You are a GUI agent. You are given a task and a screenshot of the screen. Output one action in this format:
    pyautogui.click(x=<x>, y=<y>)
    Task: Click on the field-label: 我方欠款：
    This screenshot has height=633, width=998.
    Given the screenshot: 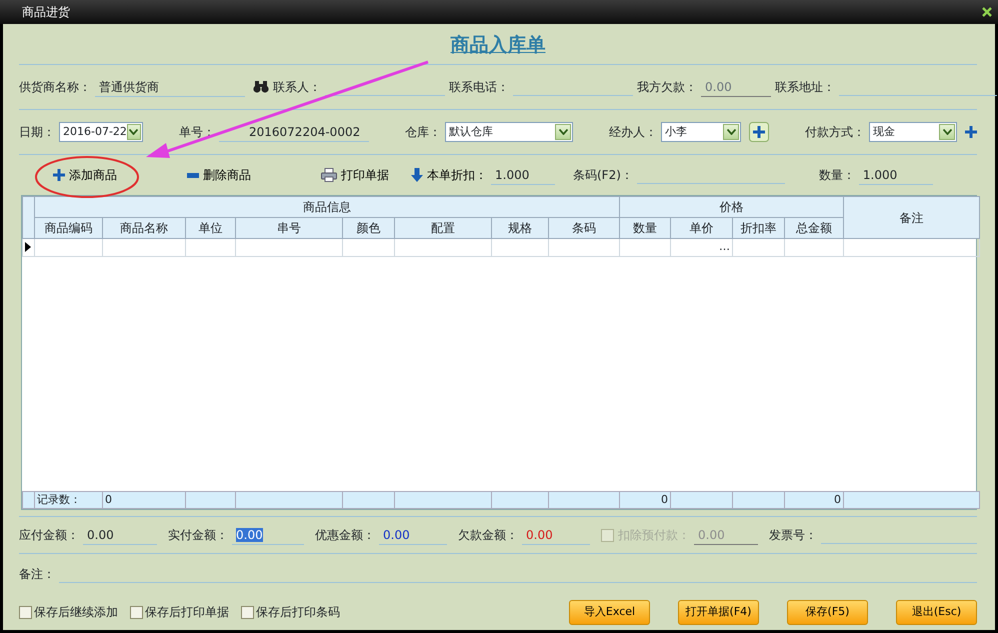 What is the action you would take?
    pyautogui.click(x=667, y=87)
    